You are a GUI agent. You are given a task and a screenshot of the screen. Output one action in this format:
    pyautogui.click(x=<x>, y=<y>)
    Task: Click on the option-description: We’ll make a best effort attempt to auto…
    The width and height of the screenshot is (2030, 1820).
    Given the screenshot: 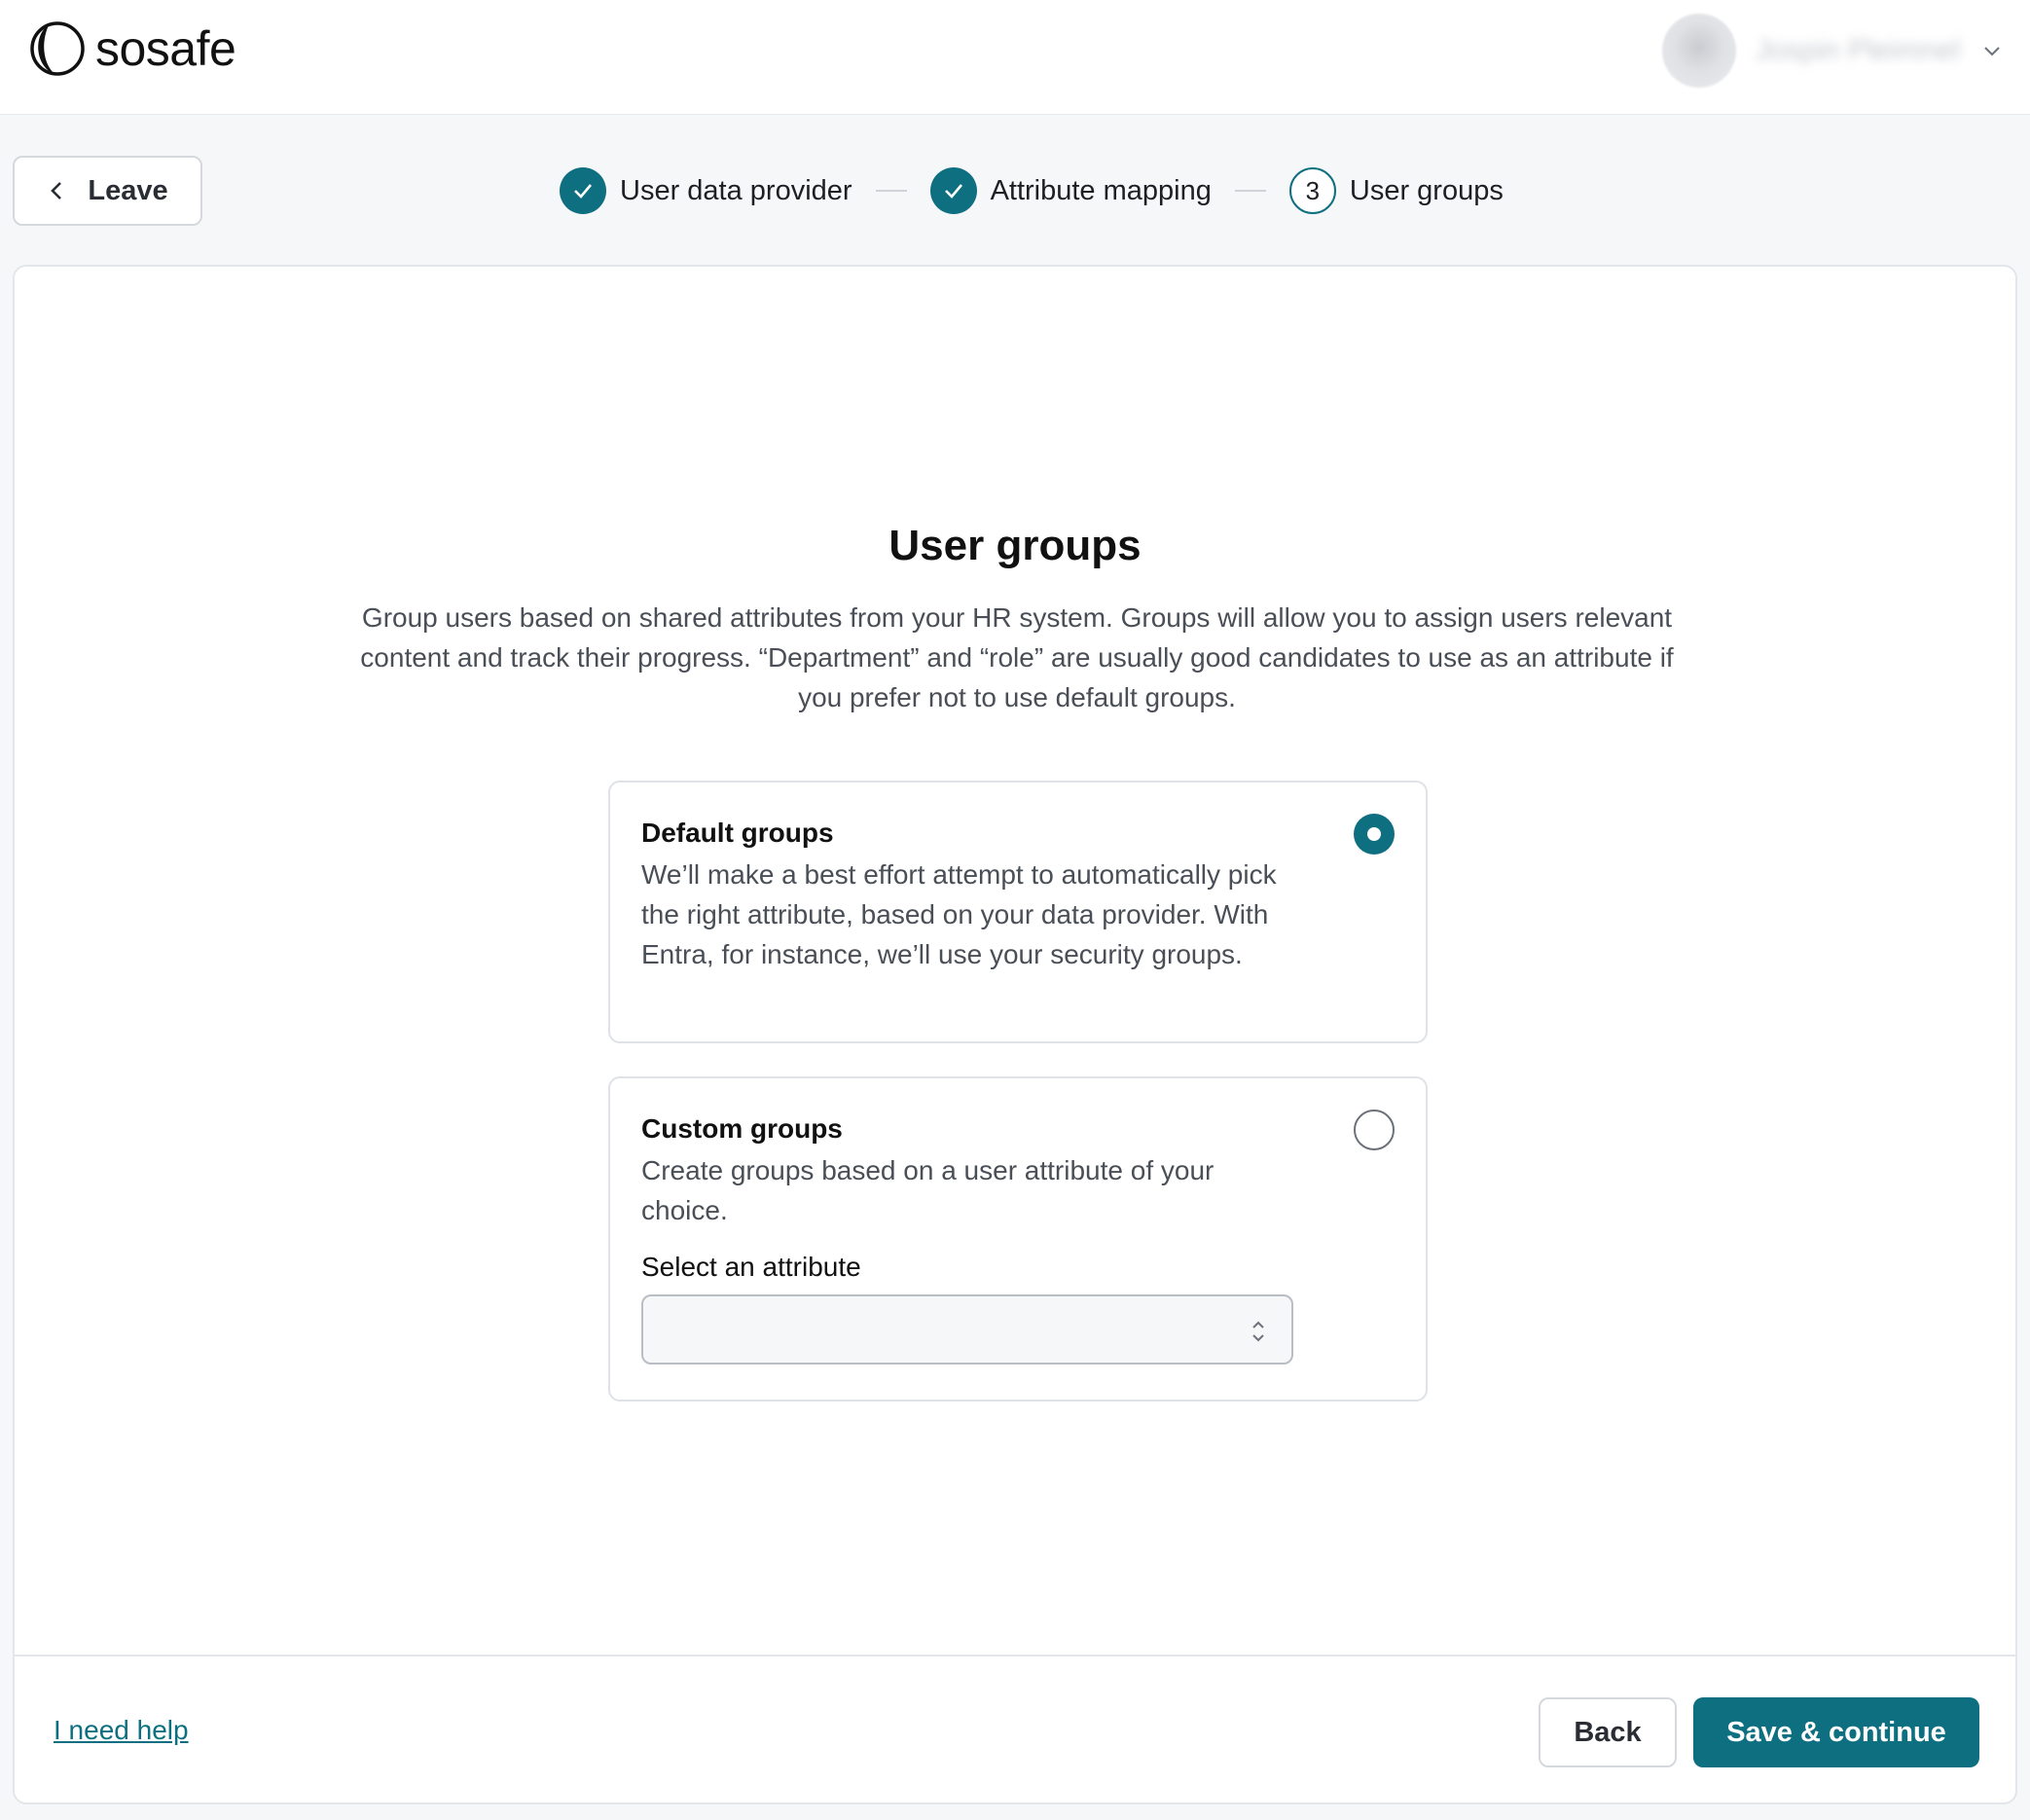 What is the action you would take?
    pyautogui.click(x=959, y=914)
    